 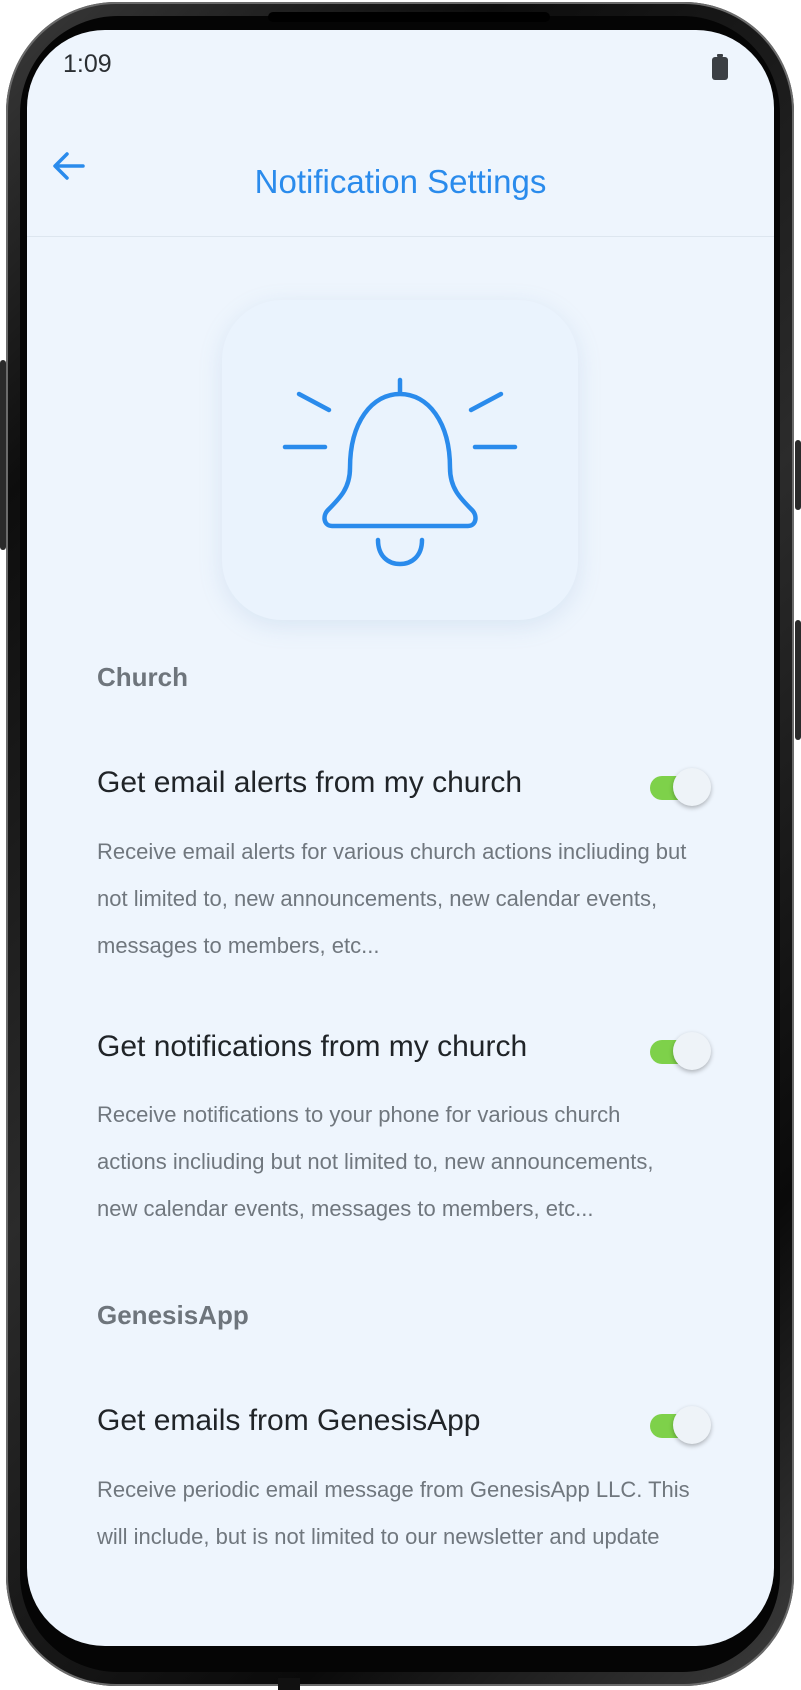 I want to click on battery-full-icon, so click(x=720, y=67).